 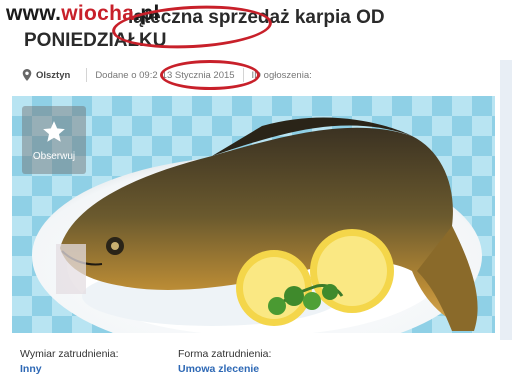 I want to click on observe-button: Obserwuj, so click(x=54, y=140).